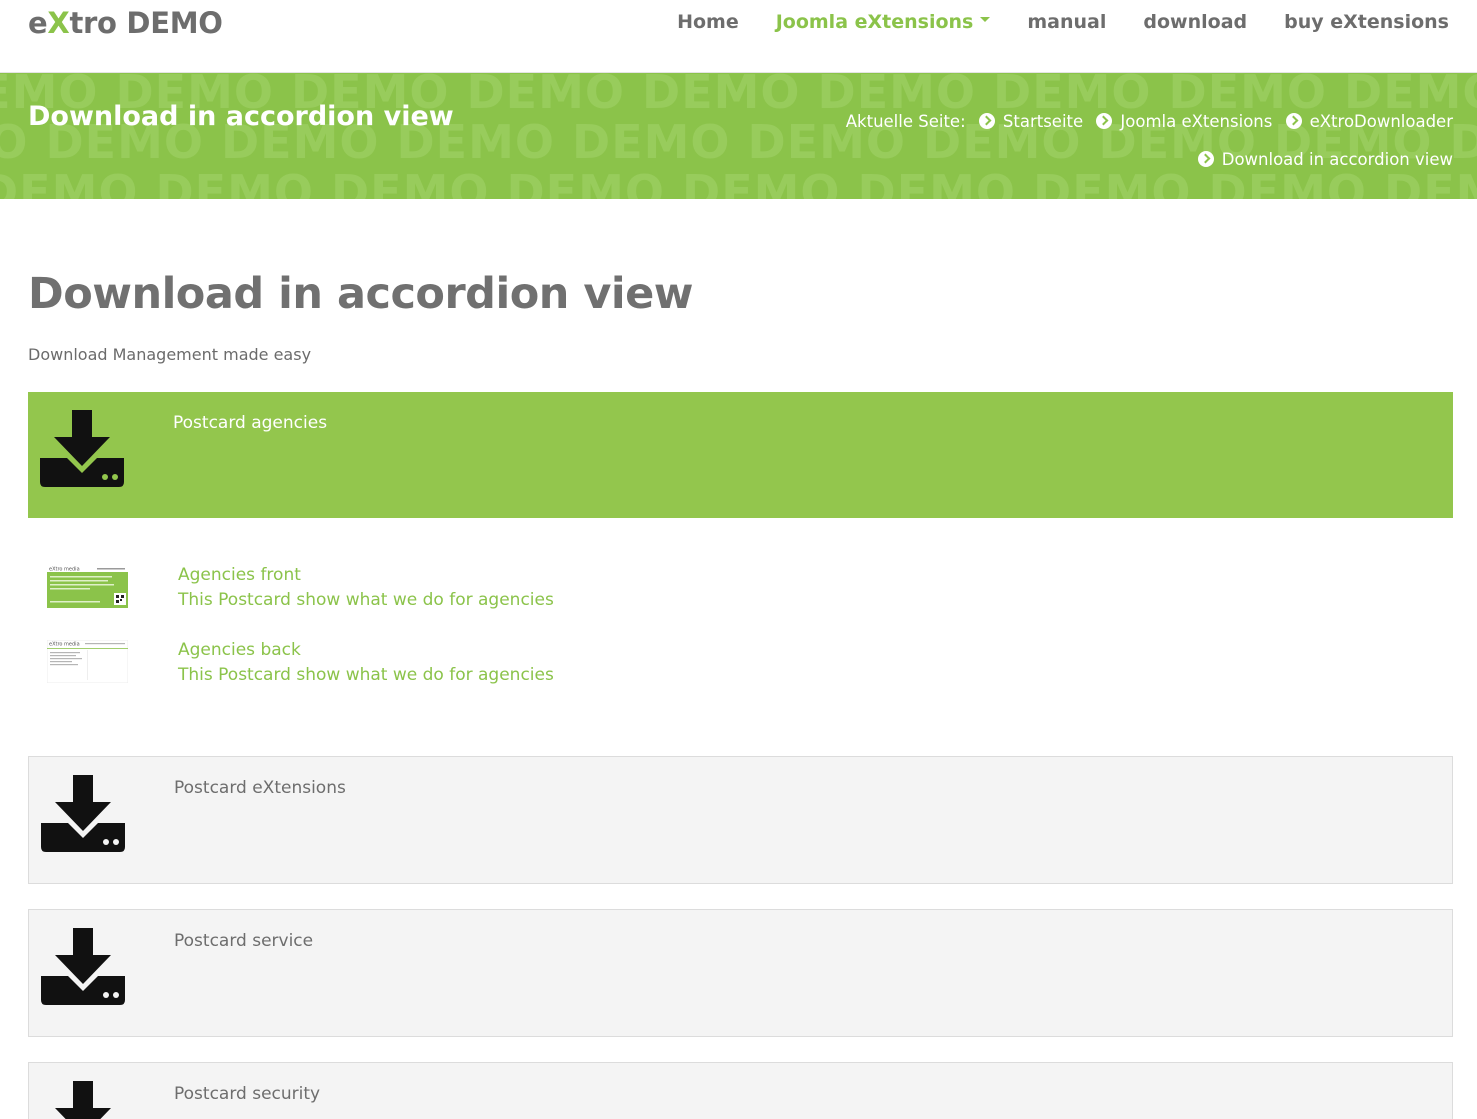  What do you see at coordinates (740, 973) in the screenshot?
I see `accordion-header-postcard-service: Postcard service` at bounding box center [740, 973].